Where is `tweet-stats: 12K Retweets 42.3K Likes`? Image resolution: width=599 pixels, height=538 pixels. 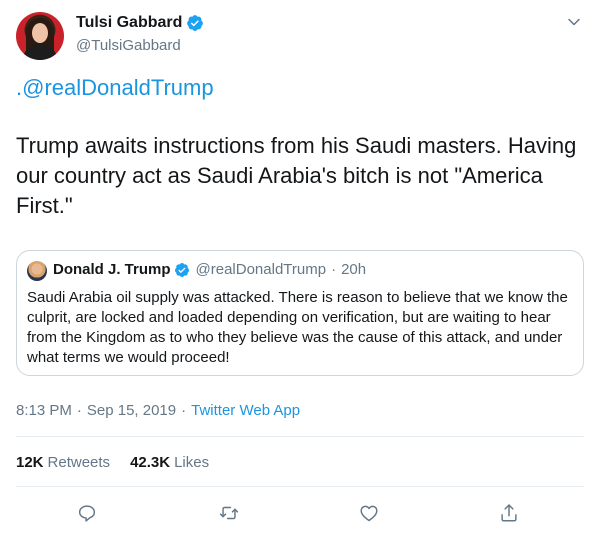 tweet-stats: 12K Retweets 42.3K Likes is located at coordinates (112, 462).